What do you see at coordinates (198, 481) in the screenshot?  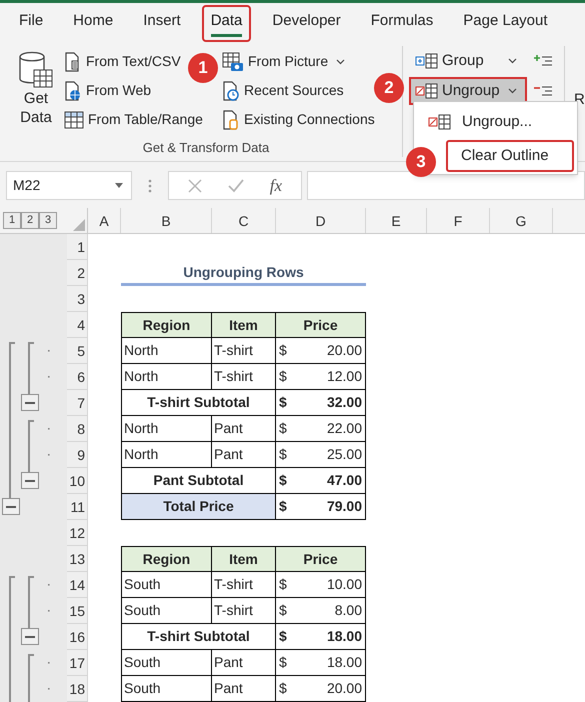 I see `table-cell: Pant Subtotal` at bounding box center [198, 481].